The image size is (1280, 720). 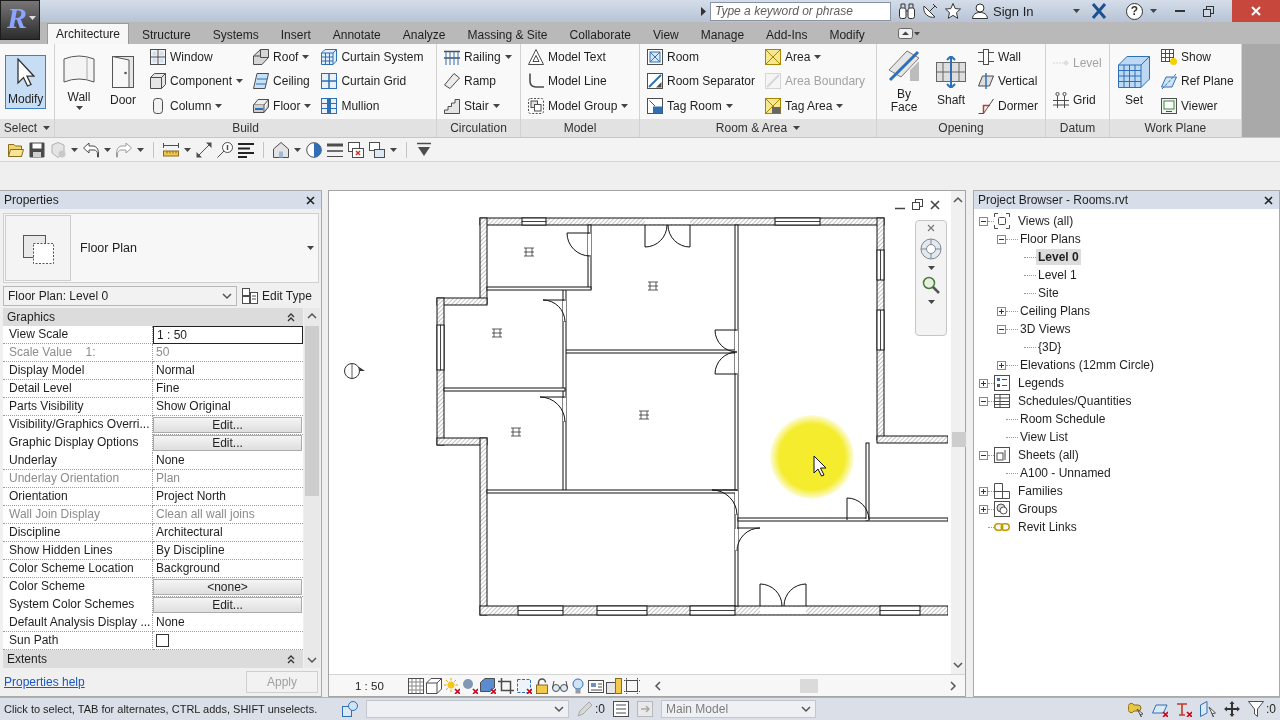 I want to click on tree-item: 3D Views, so click(x=1045, y=329).